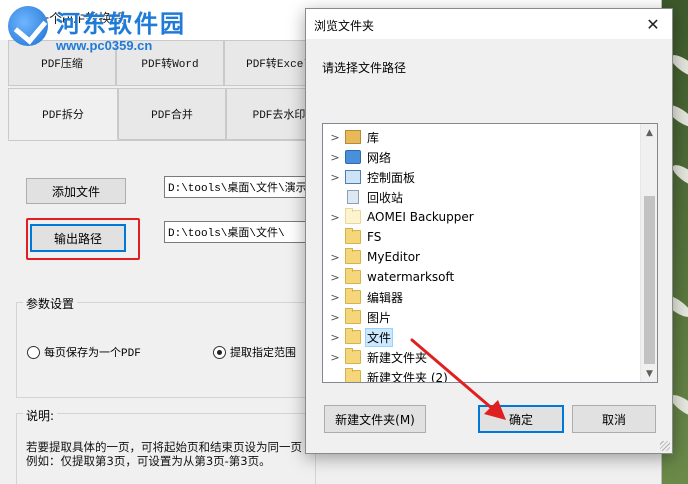 The image size is (688, 484). Describe the element at coordinates (28, 26) in the screenshot. I see `watermark-logo` at that location.